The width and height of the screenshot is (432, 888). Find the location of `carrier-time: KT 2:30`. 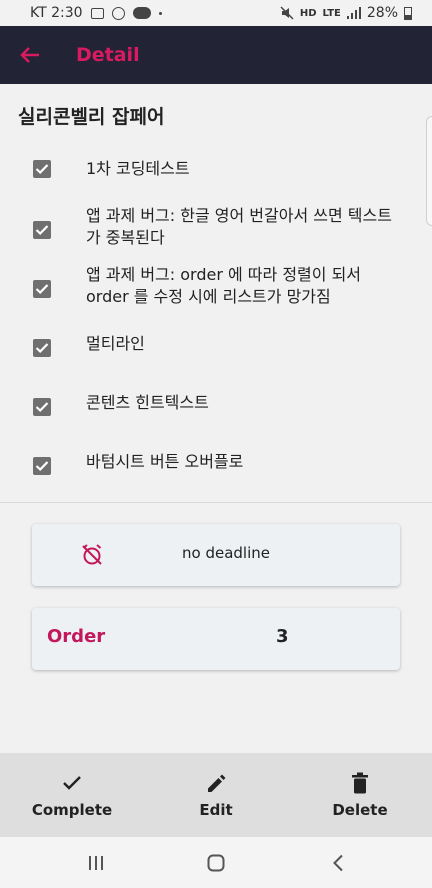

carrier-time: KT 2:30 is located at coordinates (56, 13).